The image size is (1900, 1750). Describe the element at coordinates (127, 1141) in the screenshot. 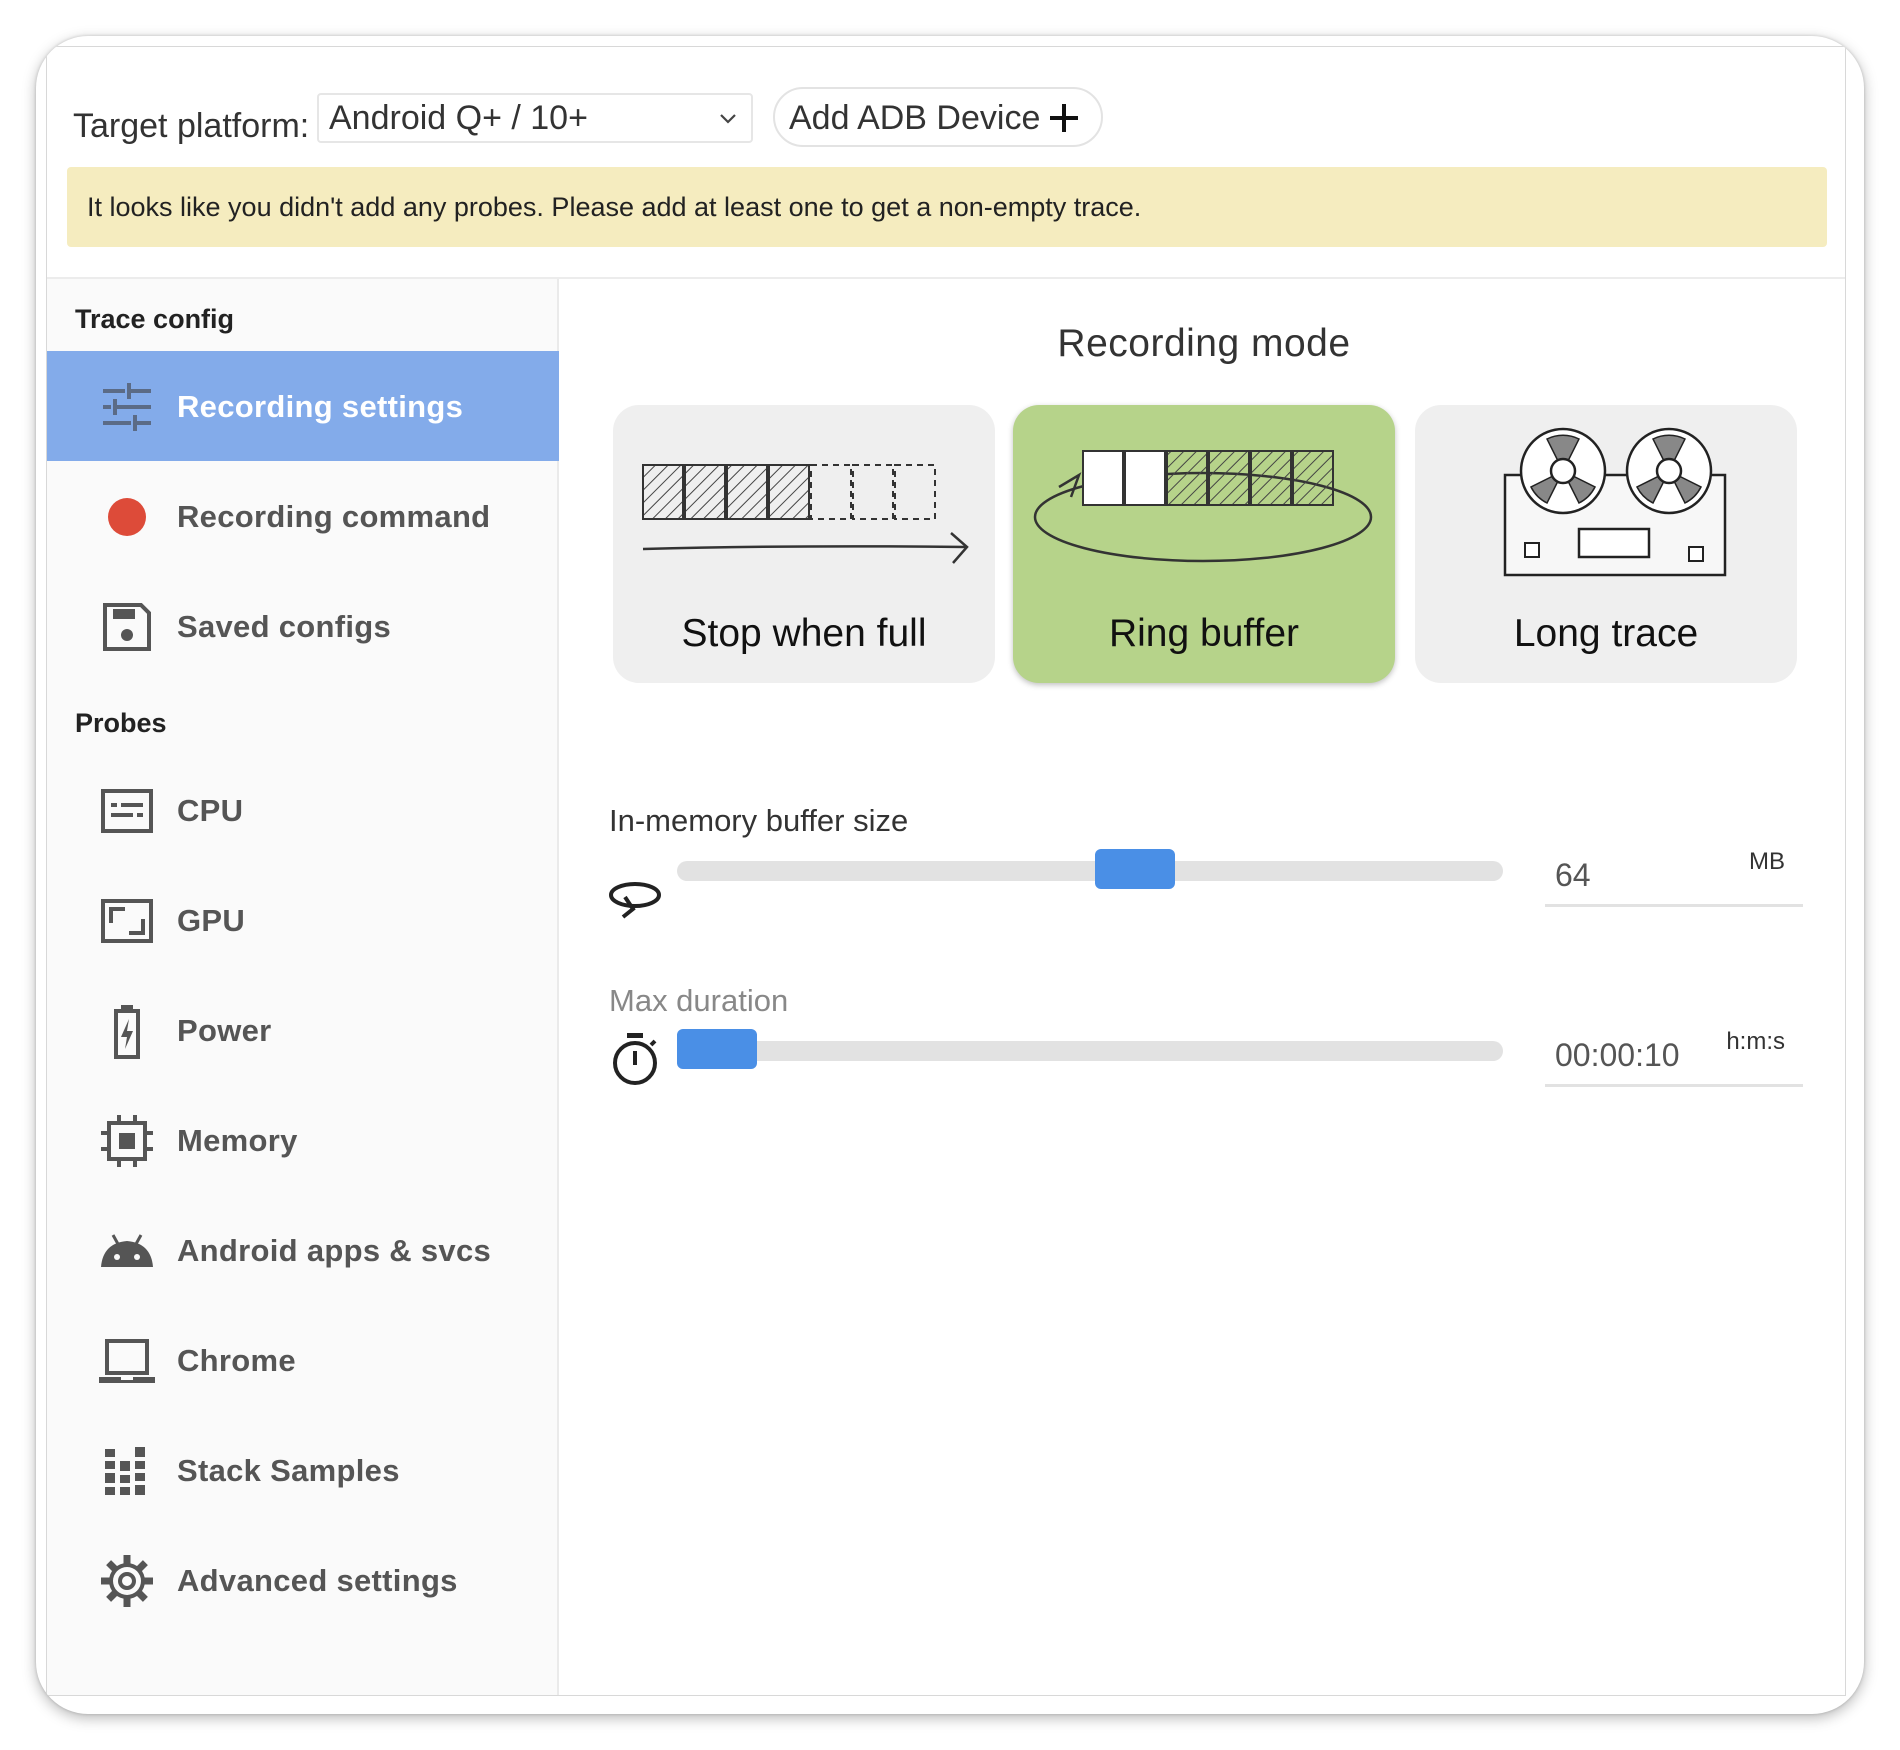

I see `memory-chip-icon` at that location.